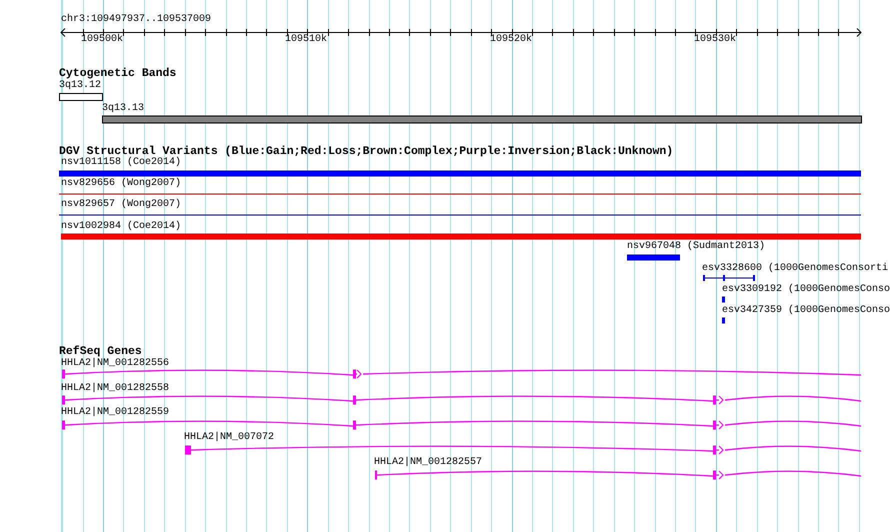  Describe the element at coordinates (795, 269) in the screenshot. I see `feature-label: esv3328600 (1000GenomesConsorti` at that location.